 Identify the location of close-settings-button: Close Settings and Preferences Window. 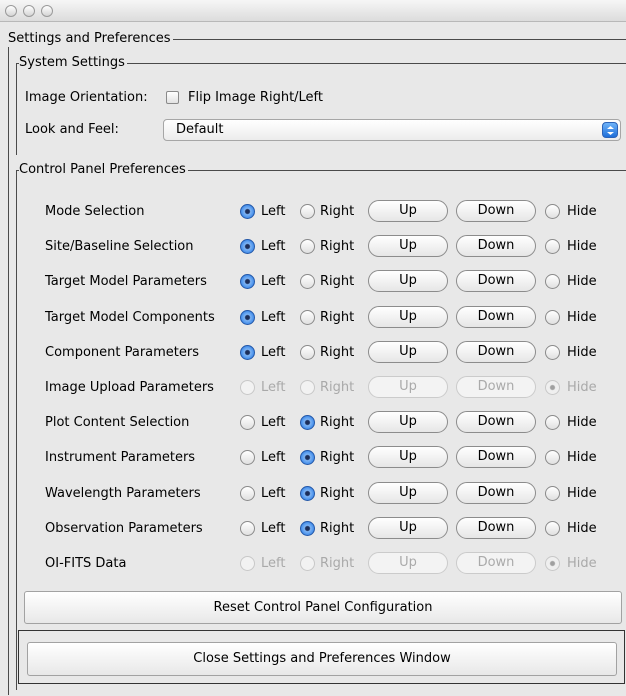
(322, 659).